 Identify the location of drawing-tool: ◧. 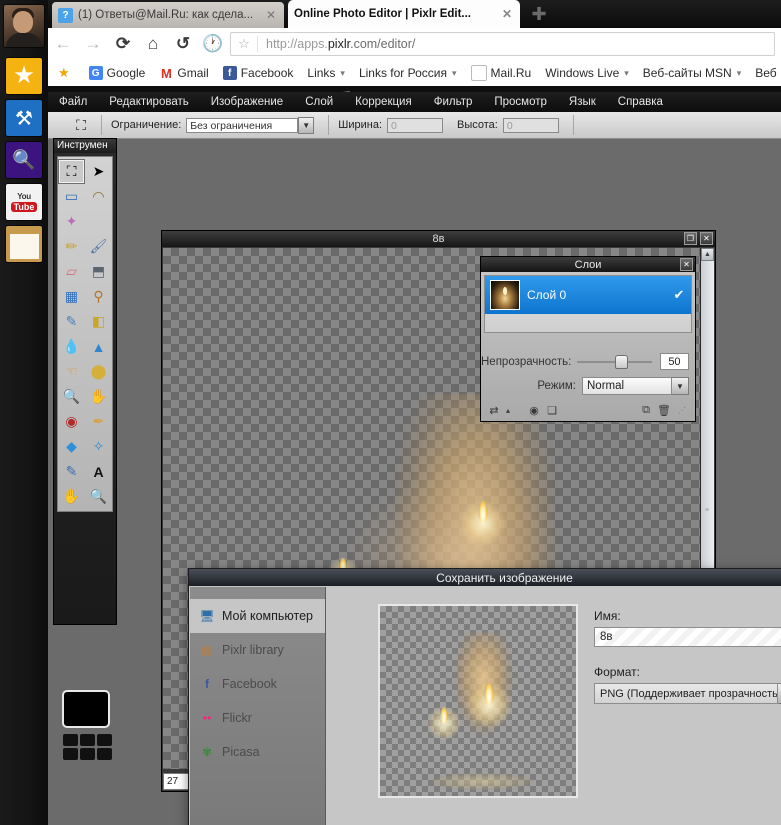
(98, 321).